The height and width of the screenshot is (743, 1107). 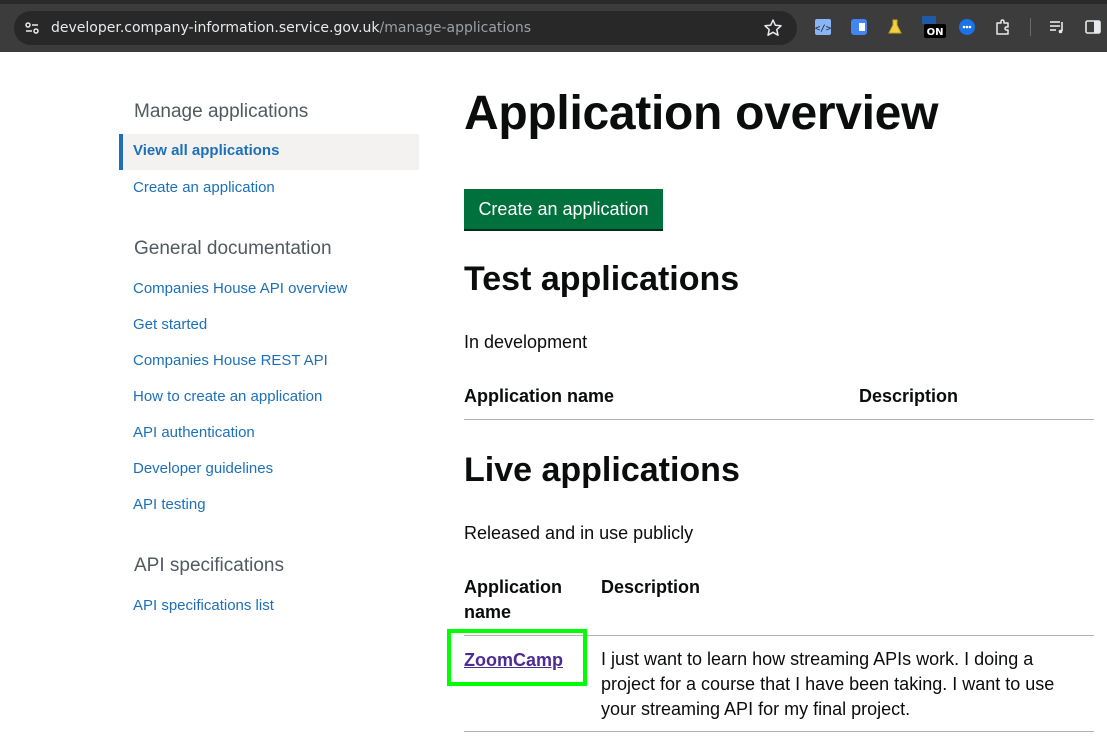 What do you see at coordinates (204, 188) in the screenshot?
I see `nav-link-create-application: Create an application` at bounding box center [204, 188].